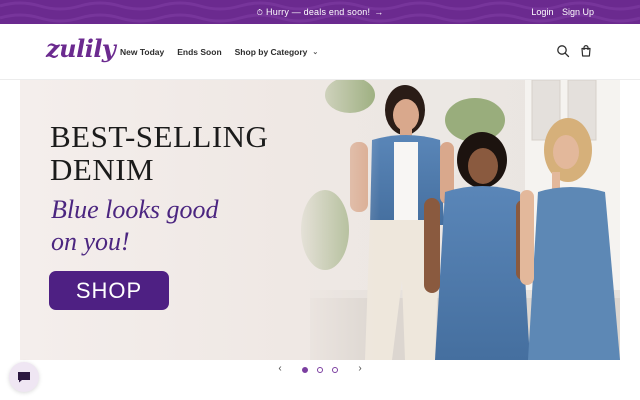 This screenshot has height=400, width=640. What do you see at coordinates (578, 12) in the screenshot?
I see `signup-link: Sign Up` at bounding box center [578, 12].